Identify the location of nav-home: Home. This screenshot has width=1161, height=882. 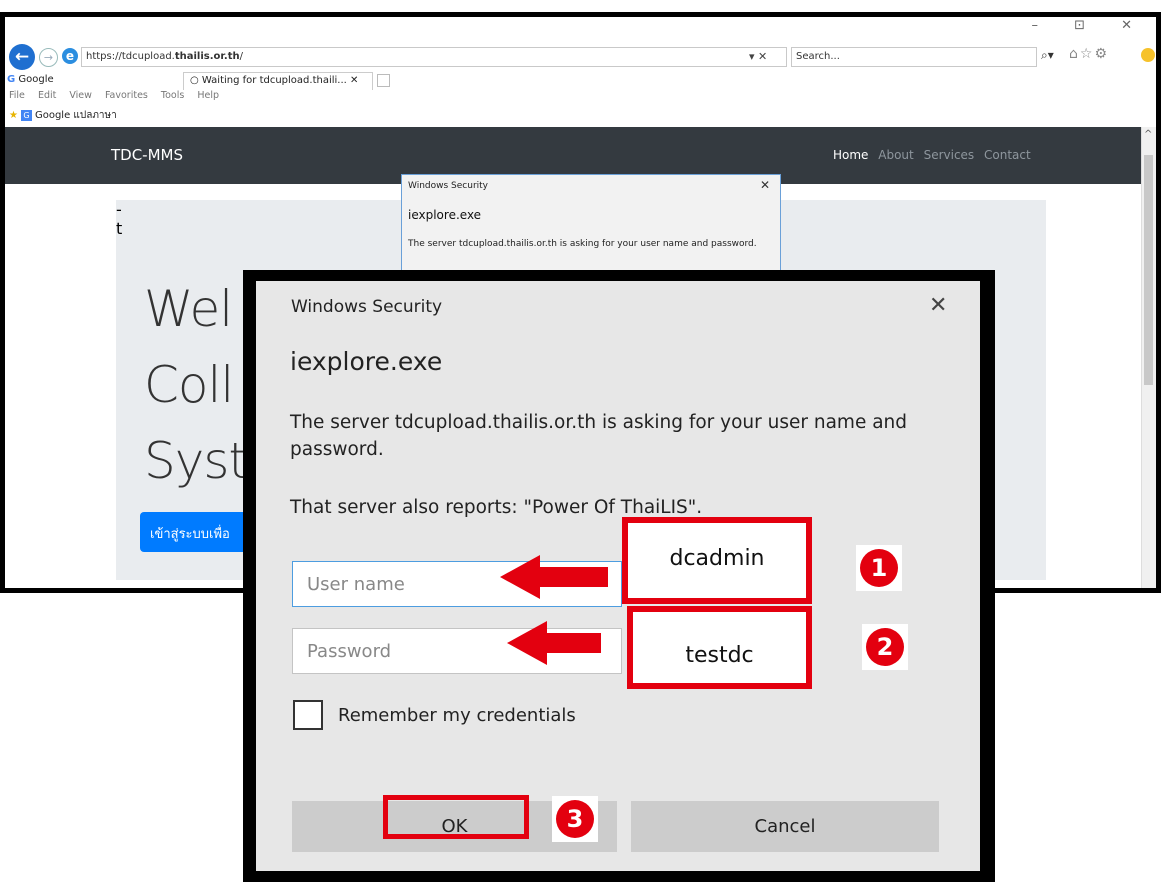
(850, 155).